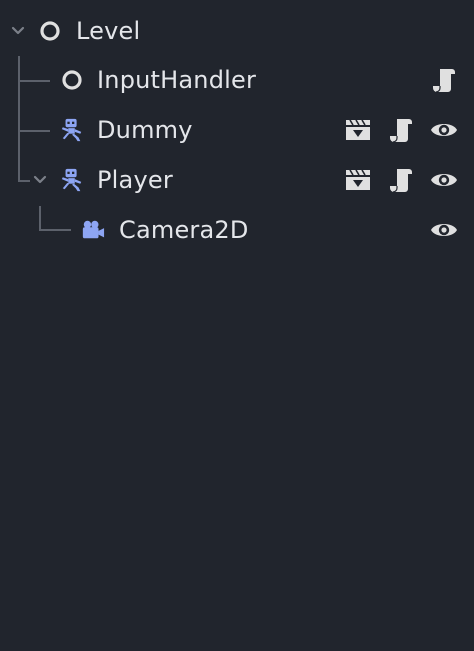 The image size is (474, 651). What do you see at coordinates (177, 80) in the screenshot?
I see `tree-item-label: InputHandler` at bounding box center [177, 80].